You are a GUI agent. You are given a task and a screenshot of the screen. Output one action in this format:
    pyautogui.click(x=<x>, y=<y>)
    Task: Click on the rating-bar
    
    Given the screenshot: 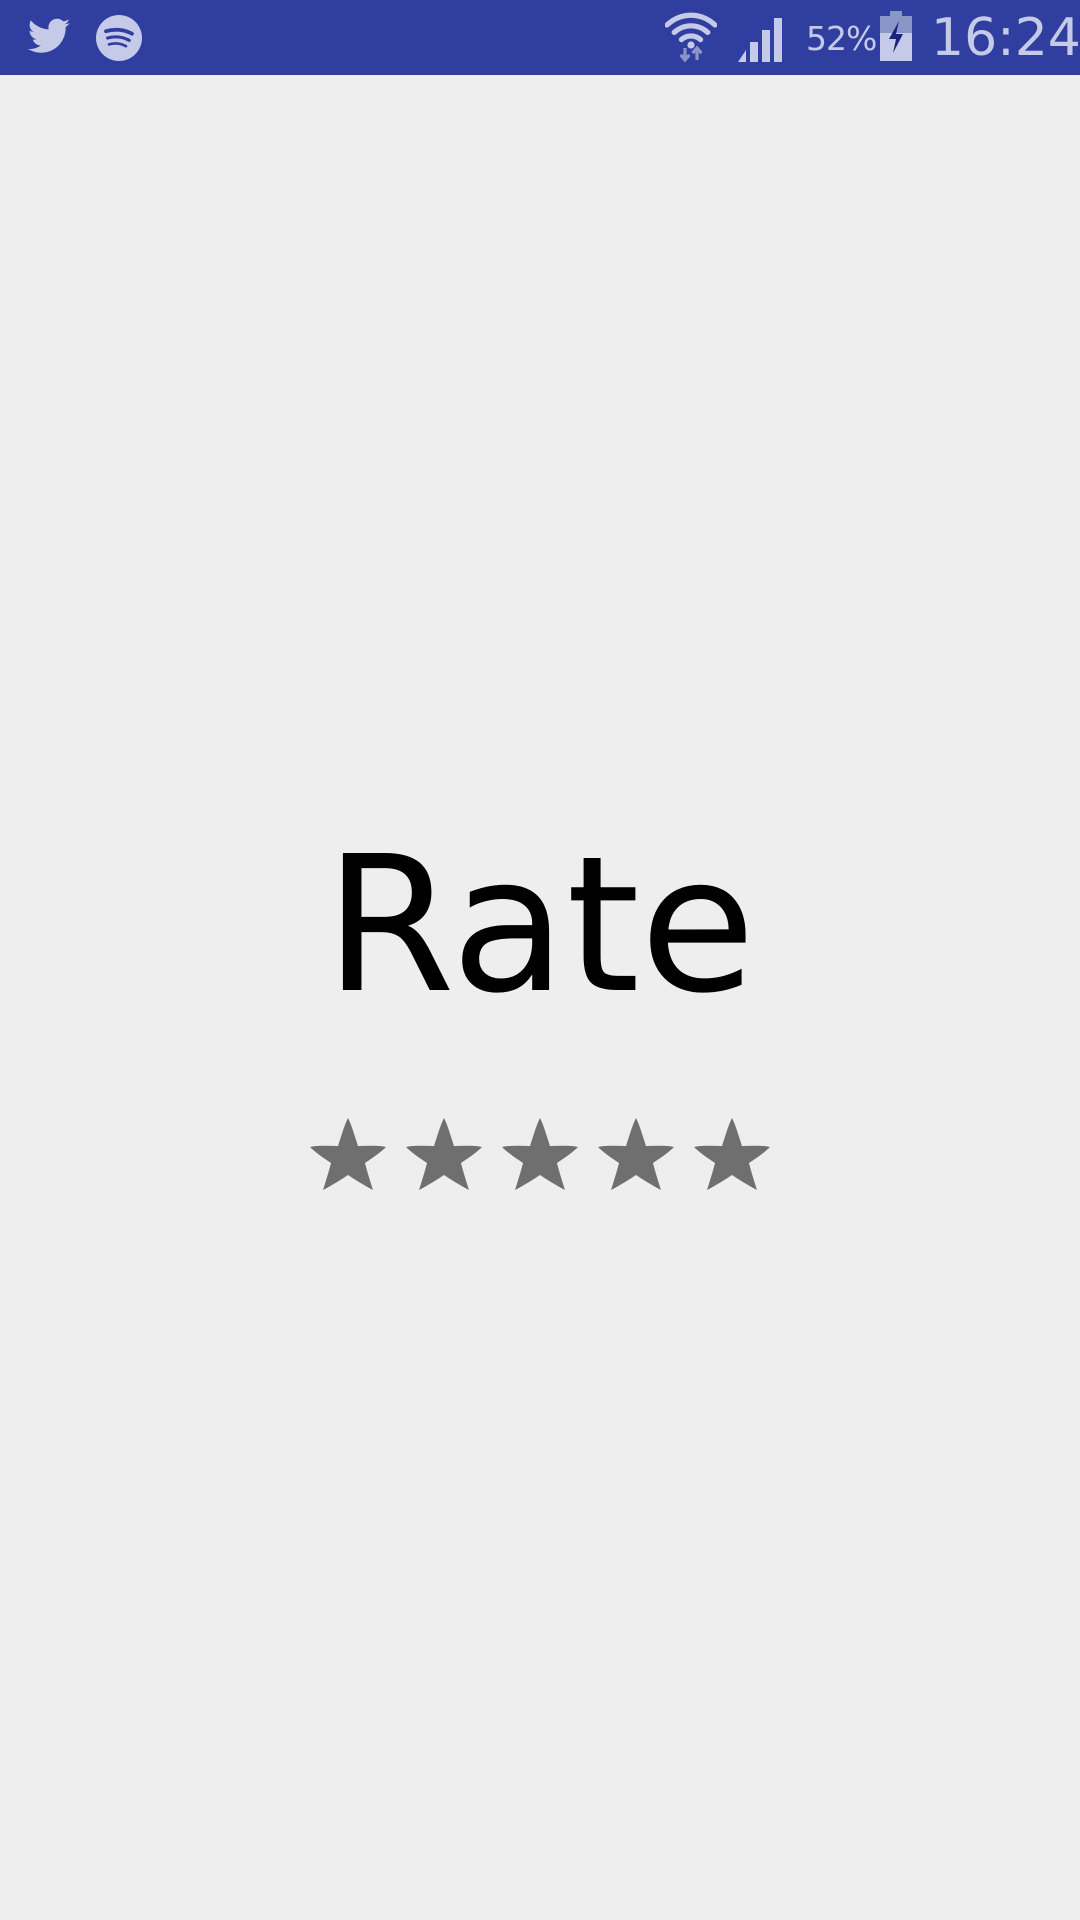 What is the action you would take?
    pyautogui.click(x=540, y=1154)
    